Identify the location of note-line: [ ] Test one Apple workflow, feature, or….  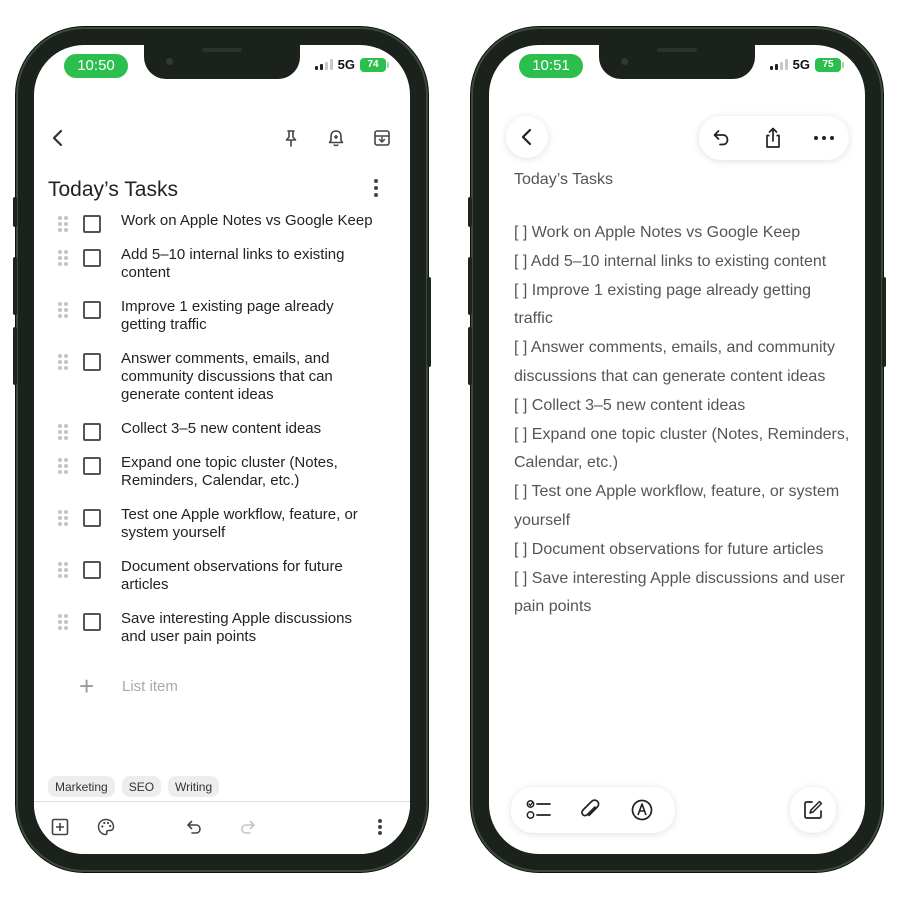
(684, 507).